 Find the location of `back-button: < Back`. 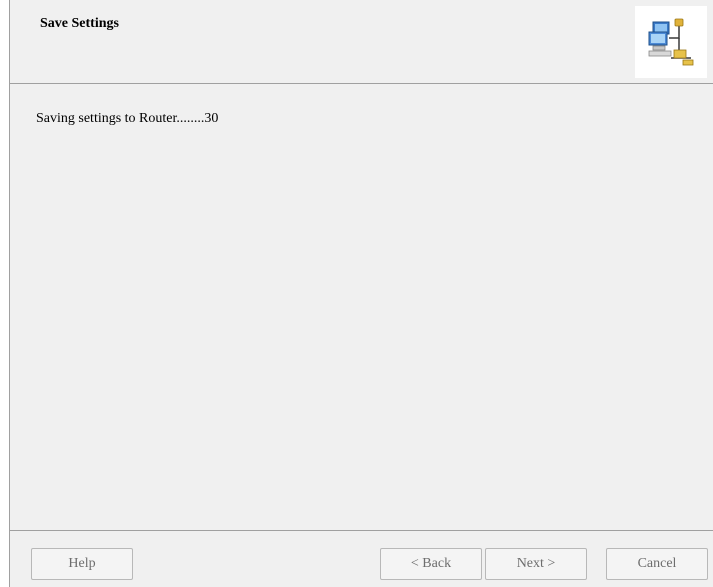

back-button: < Back is located at coordinates (431, 564).